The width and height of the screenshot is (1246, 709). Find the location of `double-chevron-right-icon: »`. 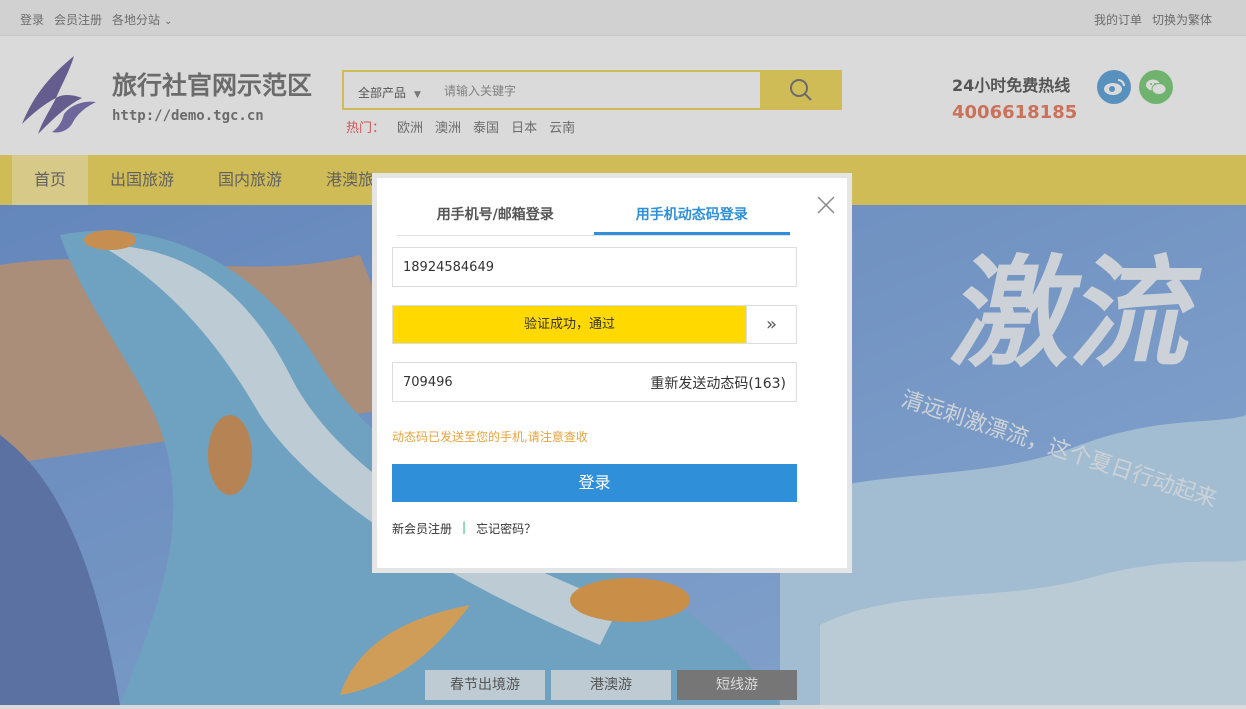

double-chevron-right-icon: » is located at coordinates (771, 324).